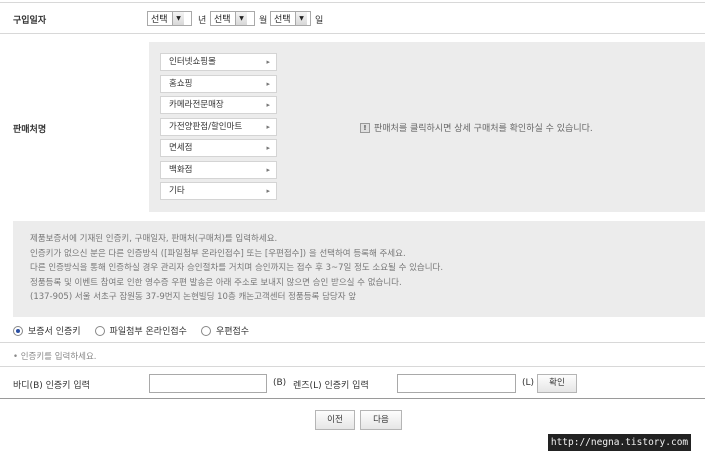  Describe the element at coordinates (169, 18) in the screenshot. I see `year-select: 선택 ▼` at that location.